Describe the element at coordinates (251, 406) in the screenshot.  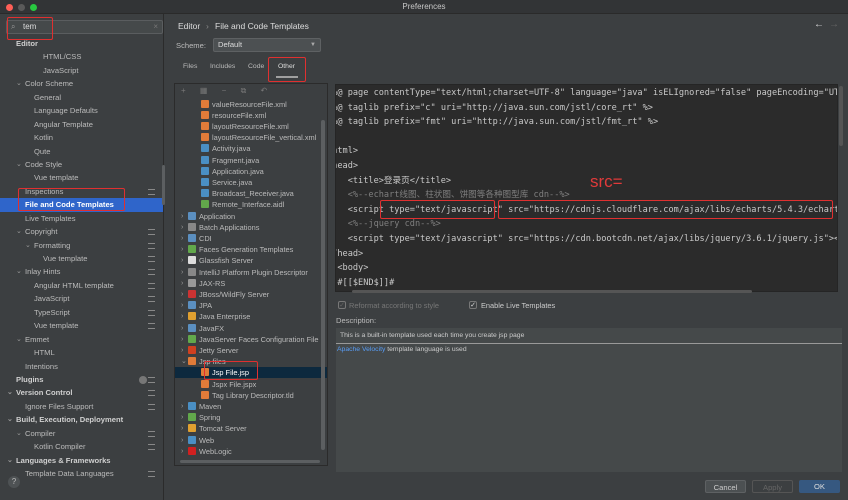
I see `template-tree-item: › Maven` at that location.